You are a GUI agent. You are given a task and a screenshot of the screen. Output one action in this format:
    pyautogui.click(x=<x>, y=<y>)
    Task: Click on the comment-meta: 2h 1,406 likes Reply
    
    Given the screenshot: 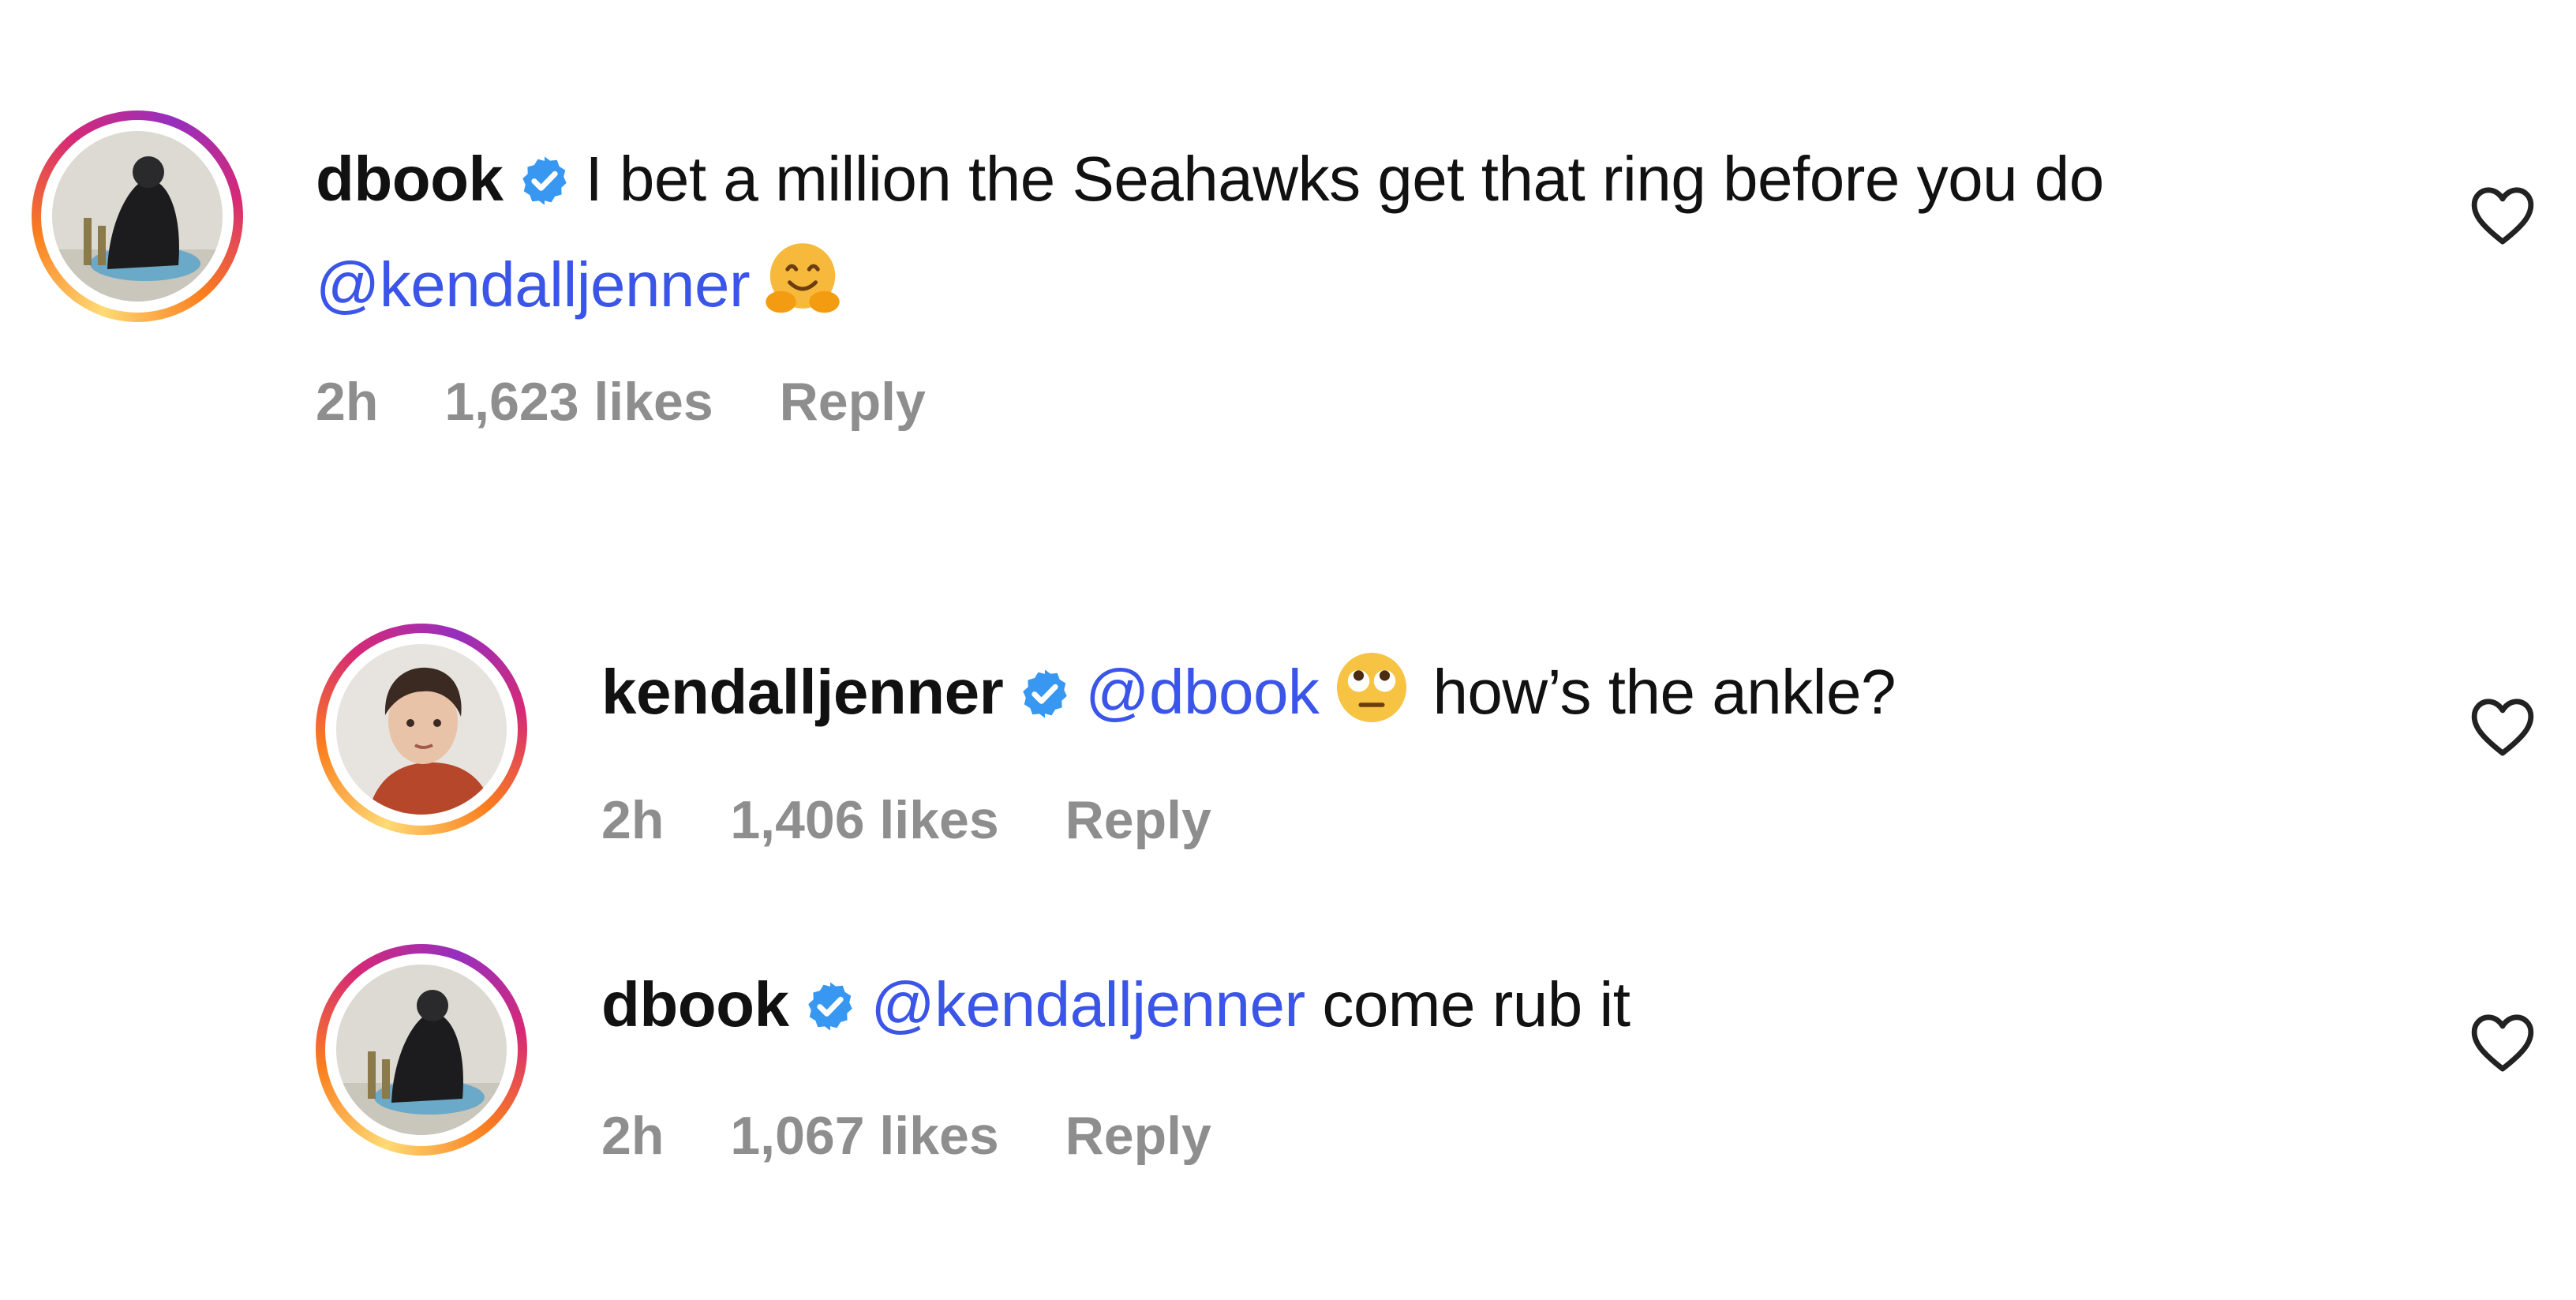 What is the action you would take?
    pyautogui.click(x=906, y=820)
    